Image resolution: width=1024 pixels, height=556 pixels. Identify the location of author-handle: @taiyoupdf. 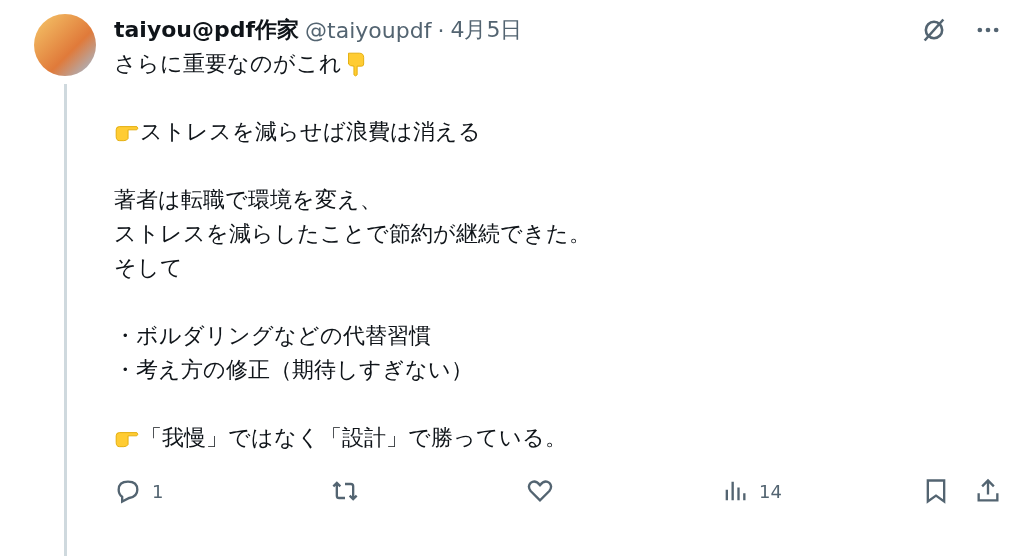
(368, 30).